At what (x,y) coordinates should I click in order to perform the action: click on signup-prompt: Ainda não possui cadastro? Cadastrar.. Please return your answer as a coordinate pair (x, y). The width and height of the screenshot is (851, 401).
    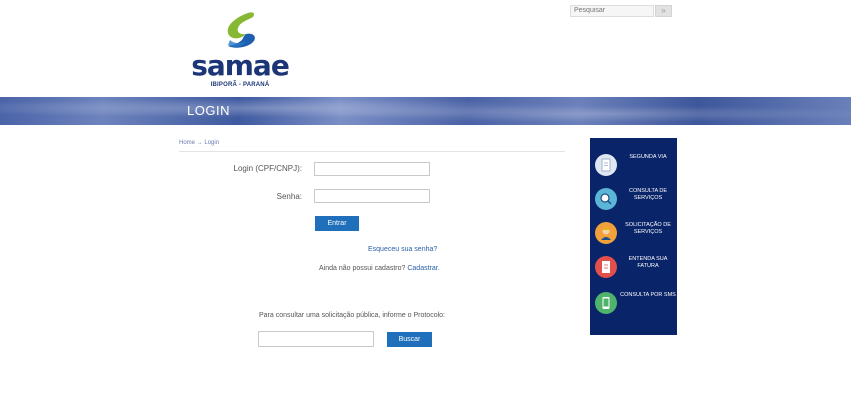
    Looking at the image, I should click on (379, 268).